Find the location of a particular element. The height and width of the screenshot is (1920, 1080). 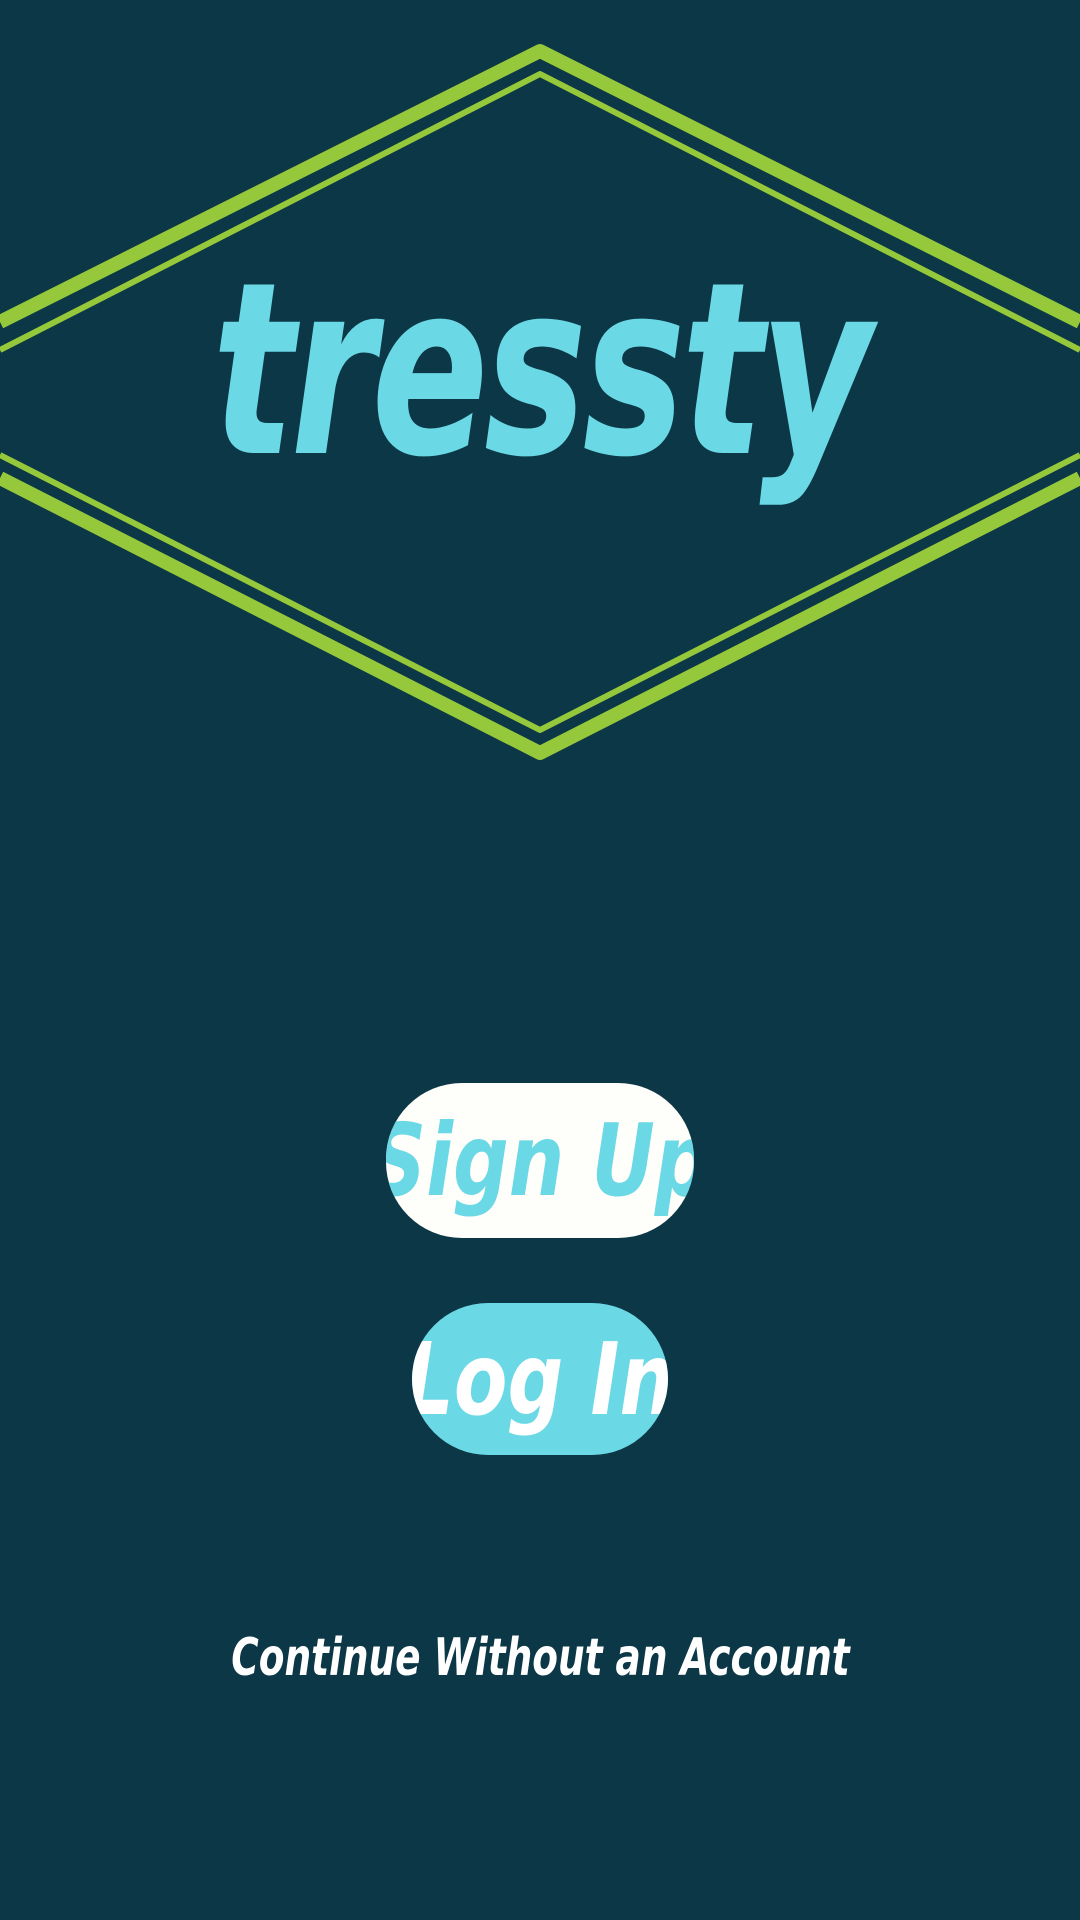

brand-logo: tressty is located at coordinates (542, 370).